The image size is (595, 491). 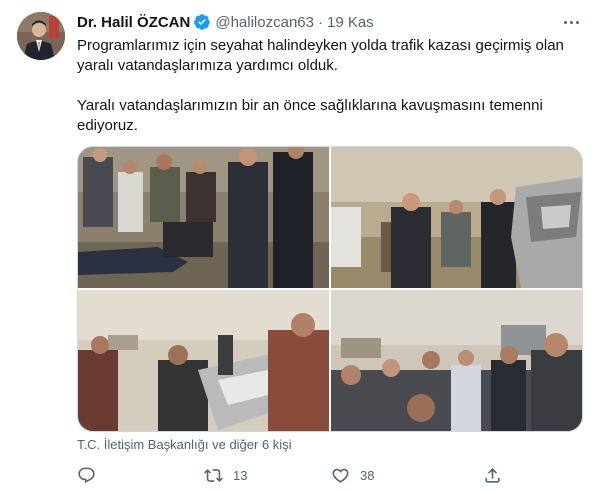 I want to click on share-icon, so click(x=492, y=475).